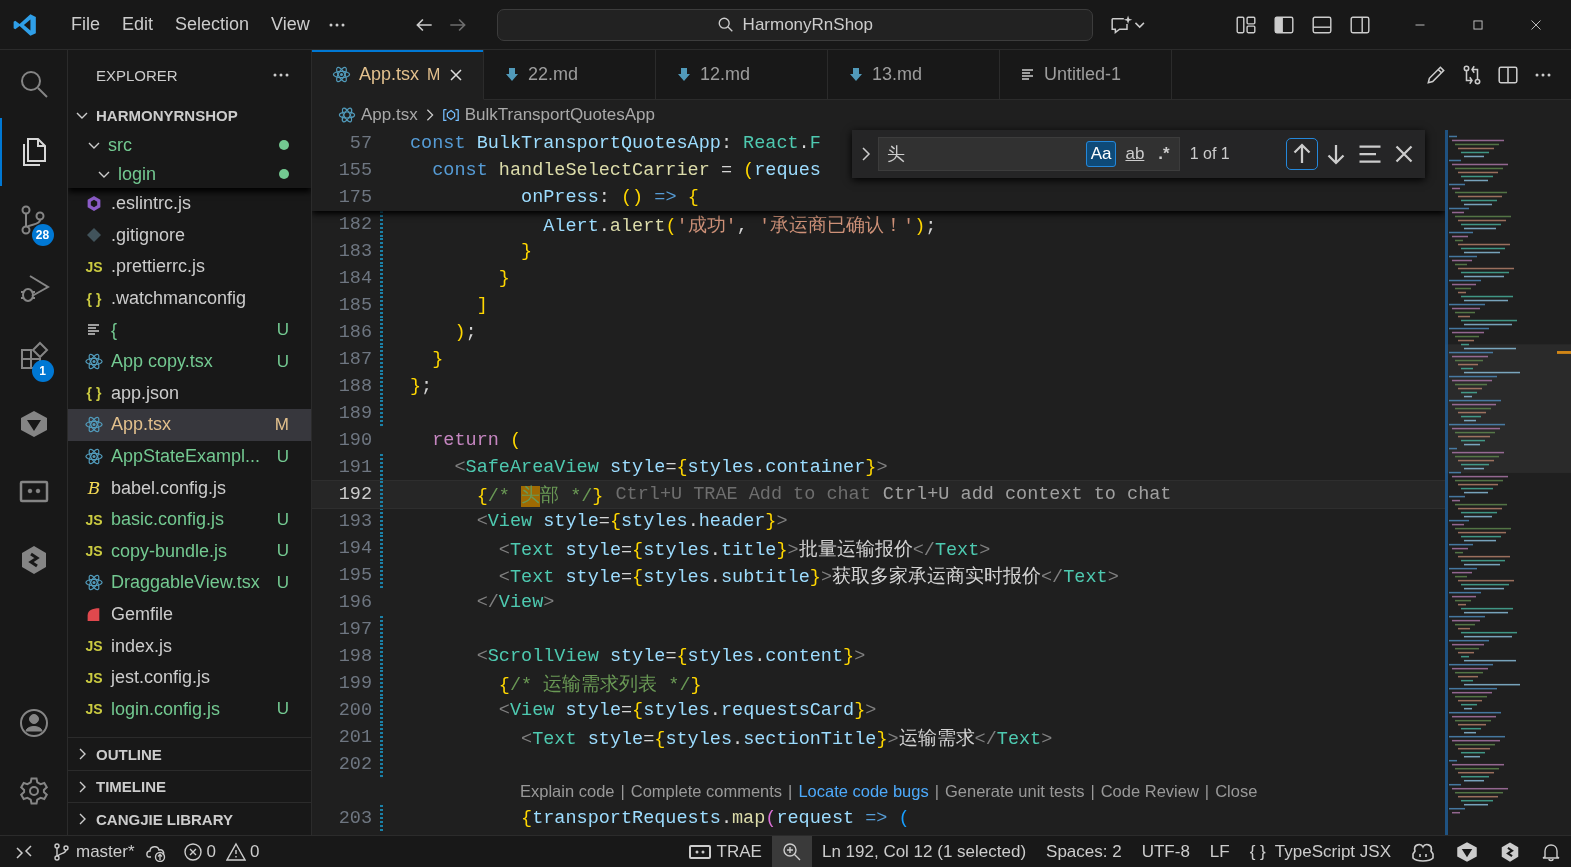  Describe the element at coordinates (189, 235) in the screenshot. I see `explorer-entry: .gitignore` at that location.